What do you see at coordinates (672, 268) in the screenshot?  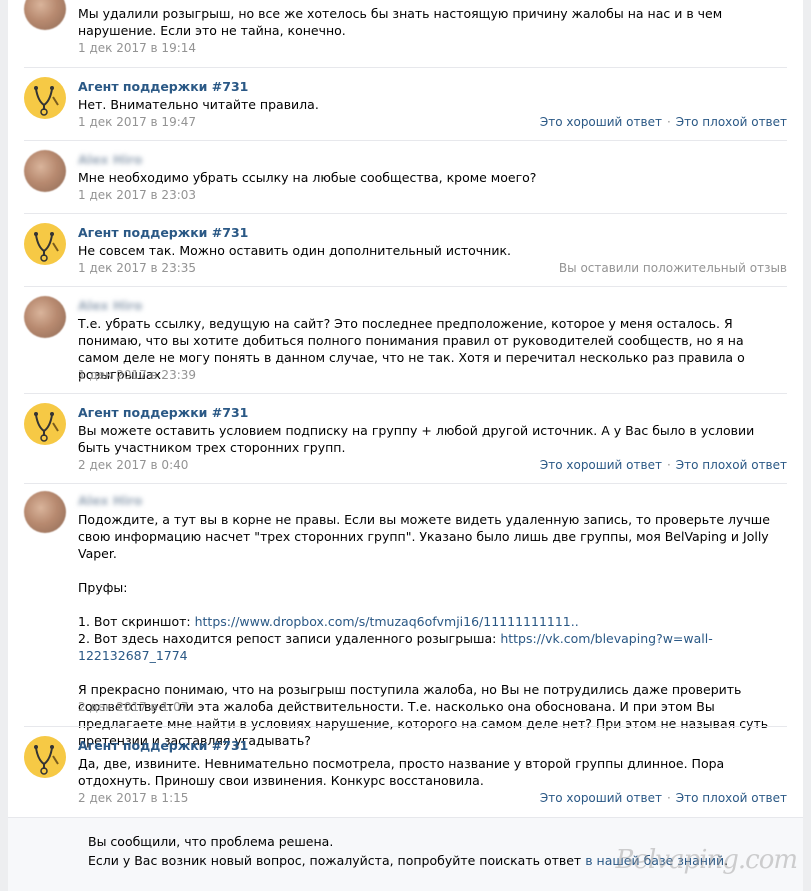 I see `rating-status: Вы оставили положительный отзыв` at bounding box center [672, 268].